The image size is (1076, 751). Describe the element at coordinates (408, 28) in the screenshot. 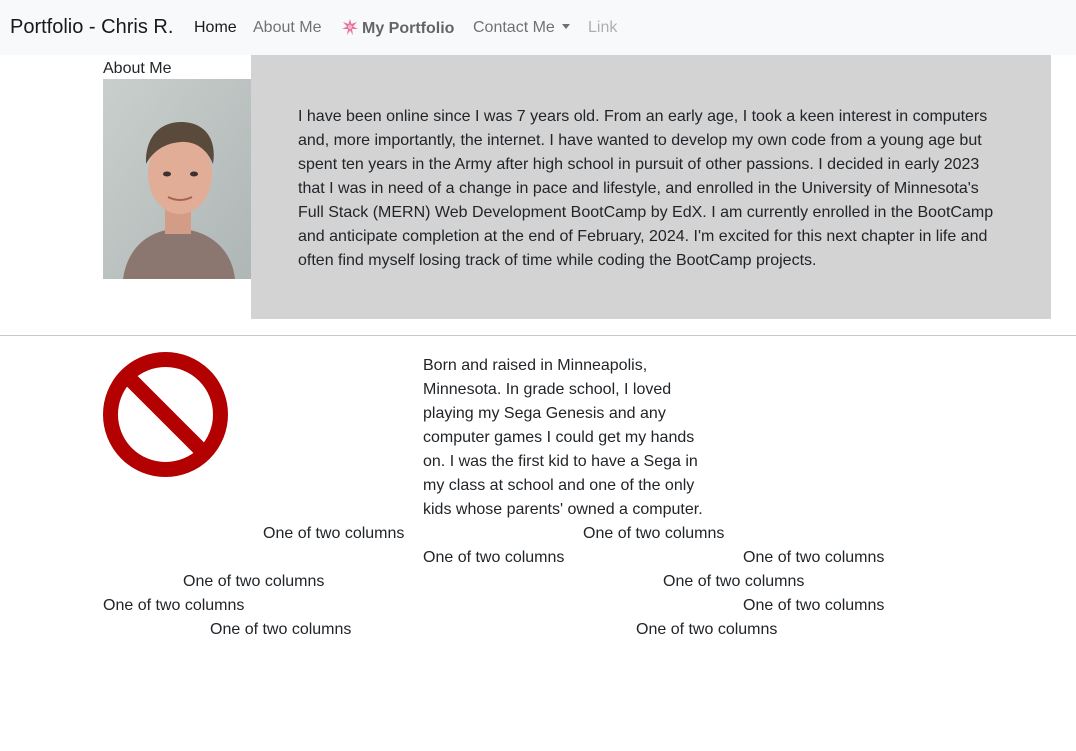

I see `nav-my-portfolio-label: My Portfolio` at that location.